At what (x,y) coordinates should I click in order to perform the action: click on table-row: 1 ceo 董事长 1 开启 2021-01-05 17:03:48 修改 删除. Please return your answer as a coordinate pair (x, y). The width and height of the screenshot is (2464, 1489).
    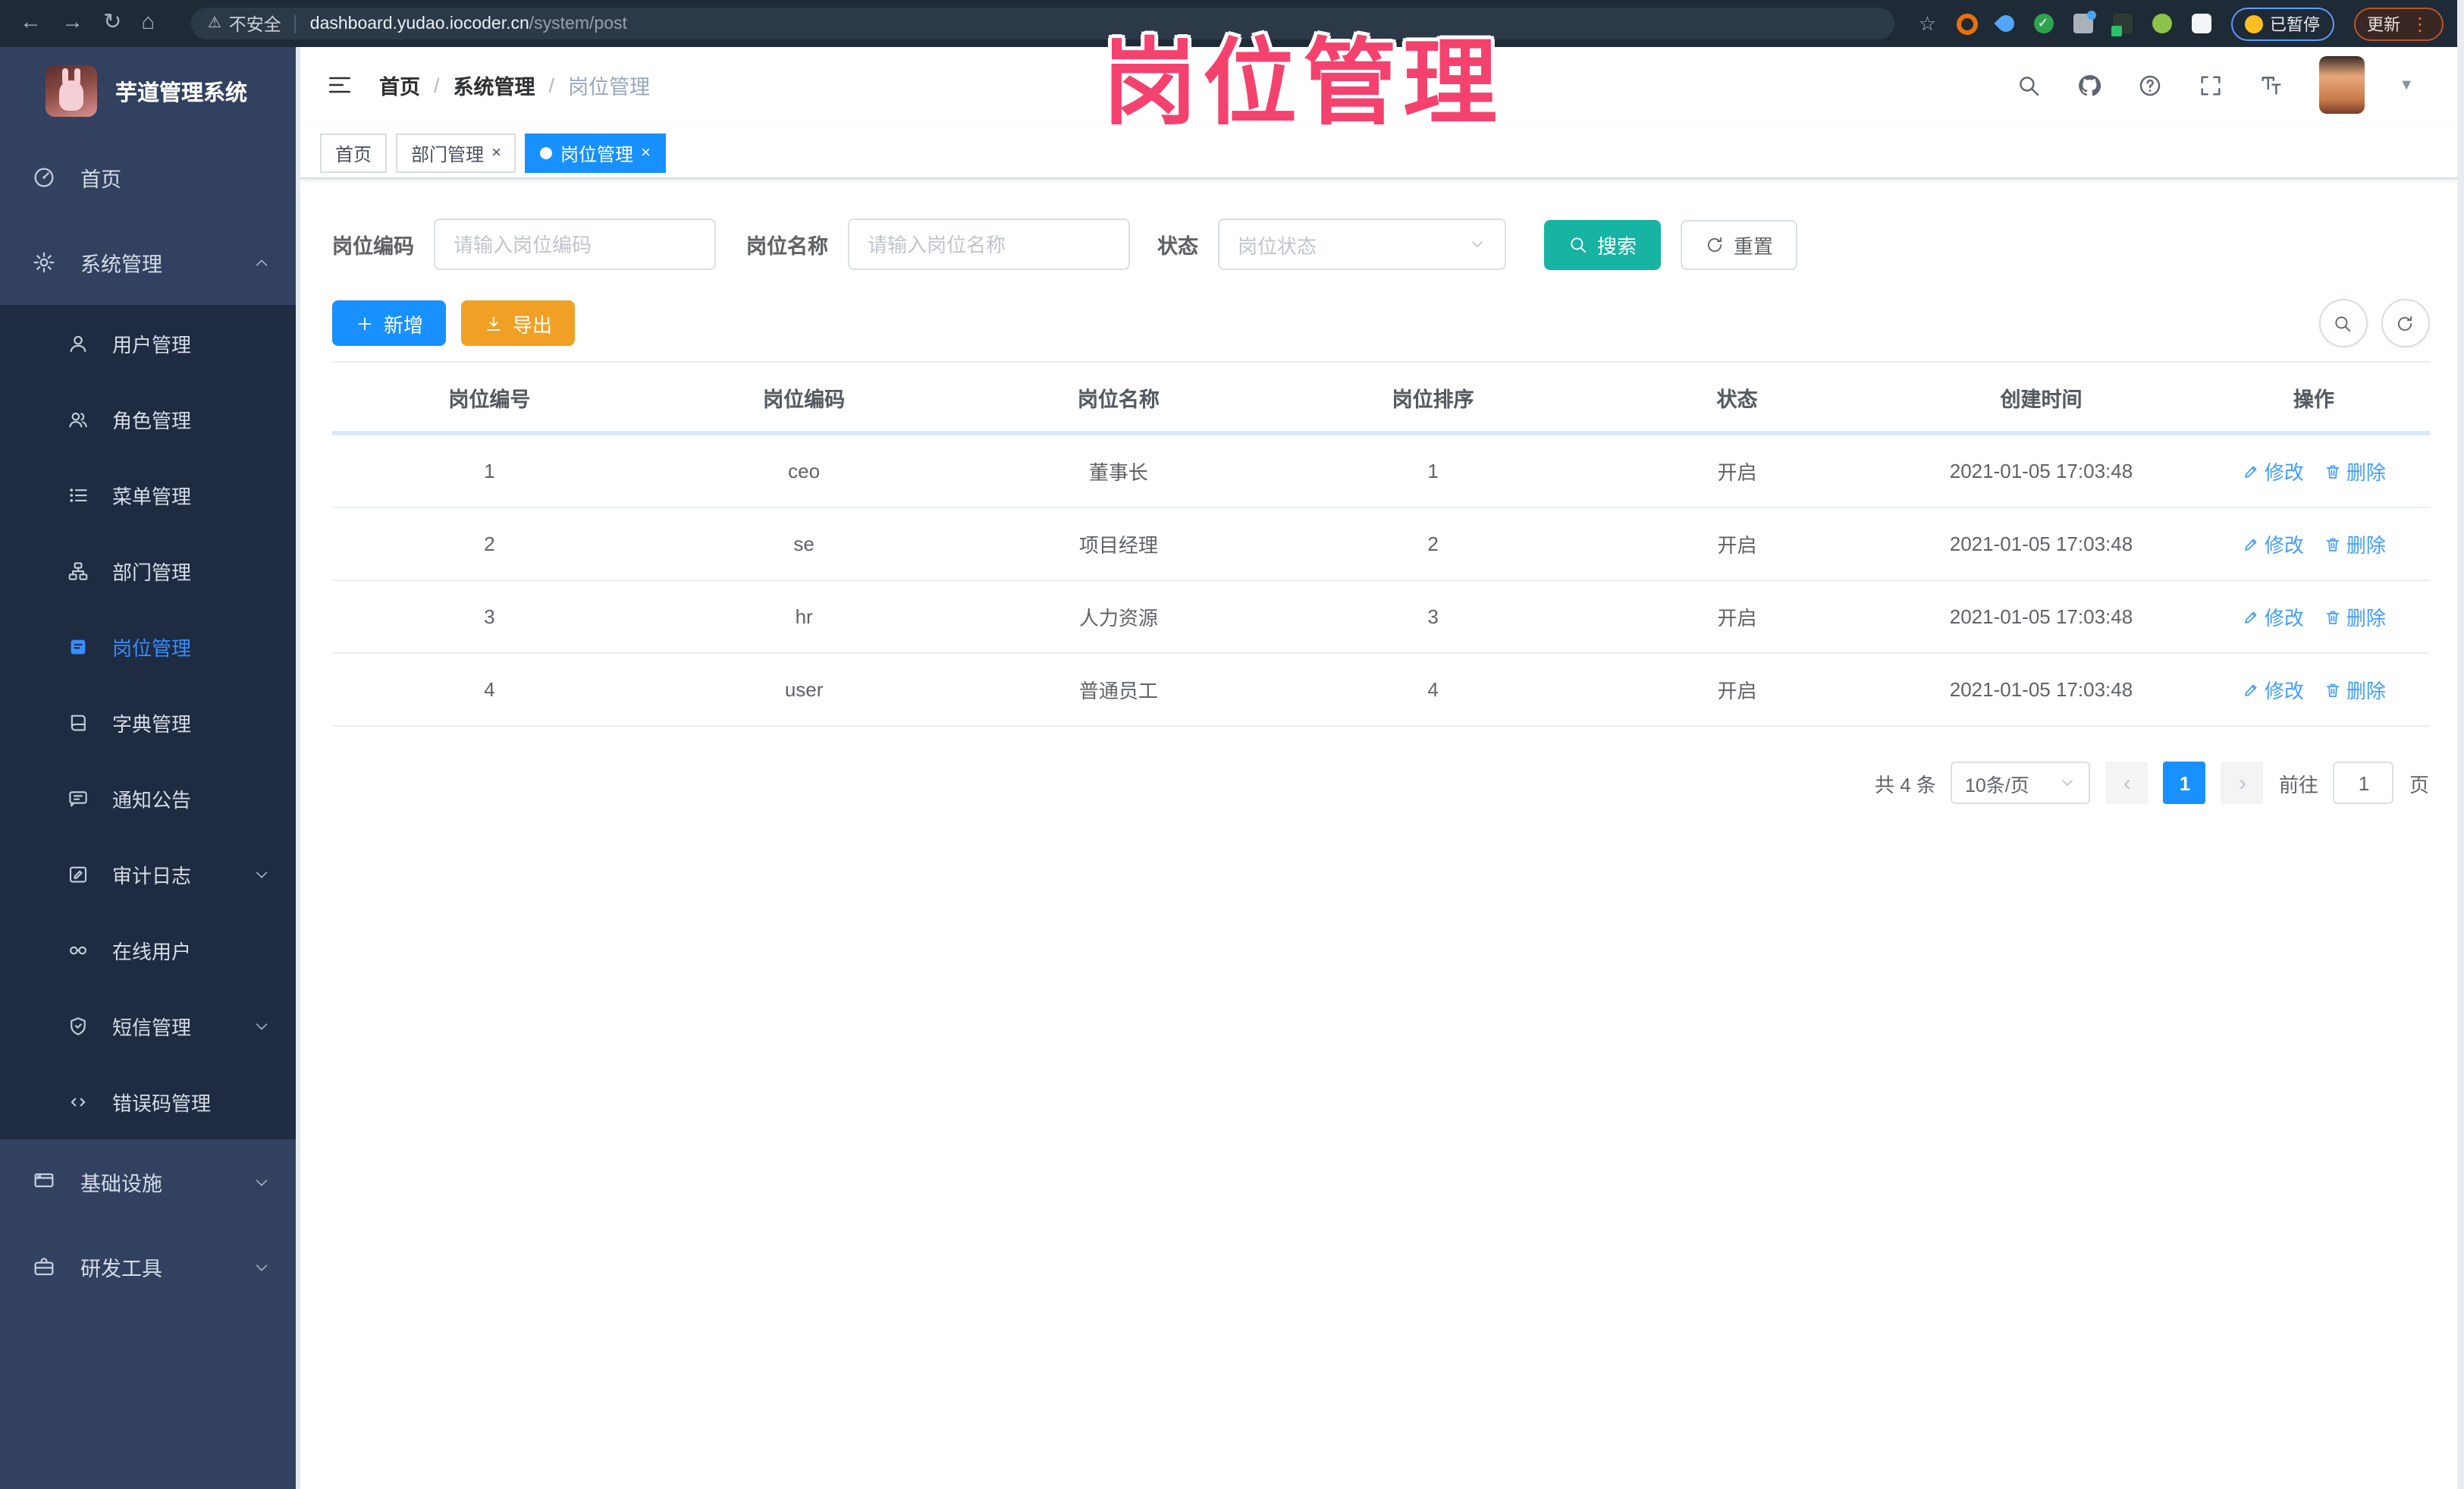
    Looking at the image, I should click on (1381, 470).